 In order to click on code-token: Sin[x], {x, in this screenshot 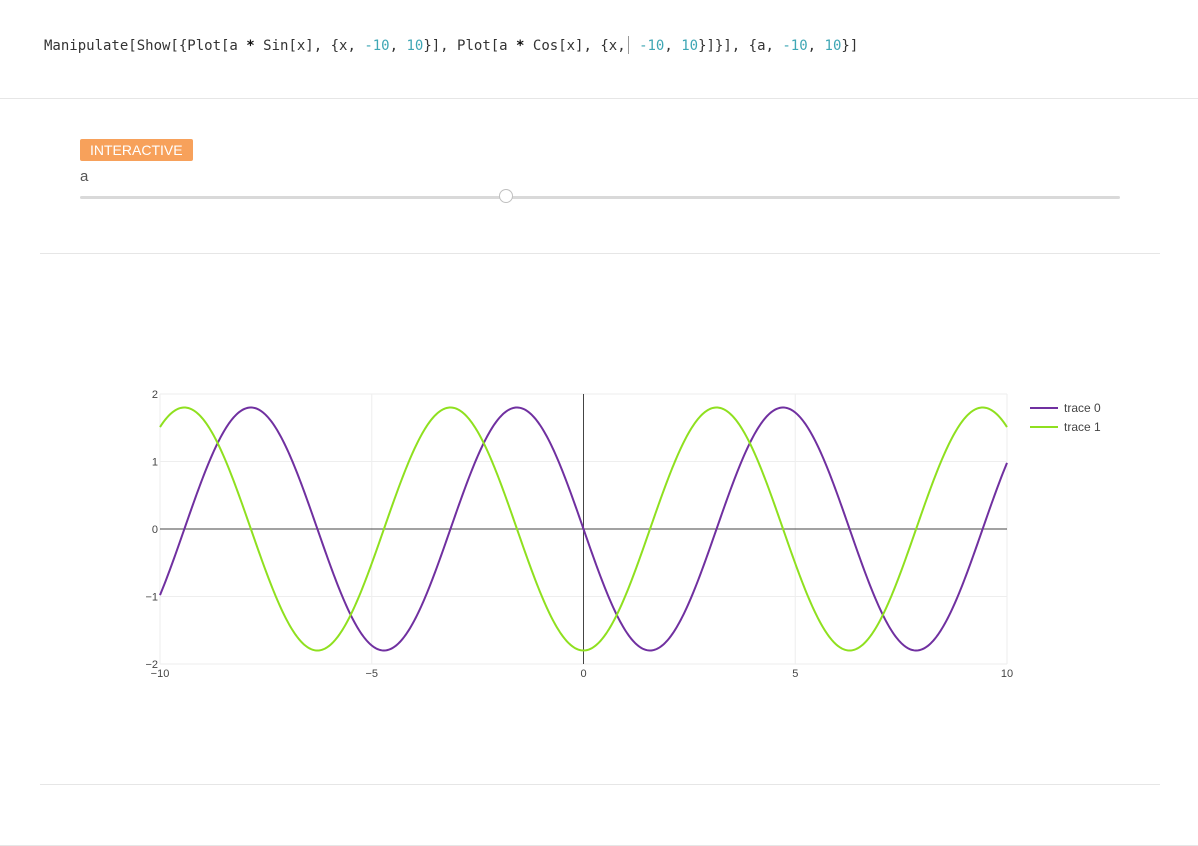, I will do `click(309, 46)`.